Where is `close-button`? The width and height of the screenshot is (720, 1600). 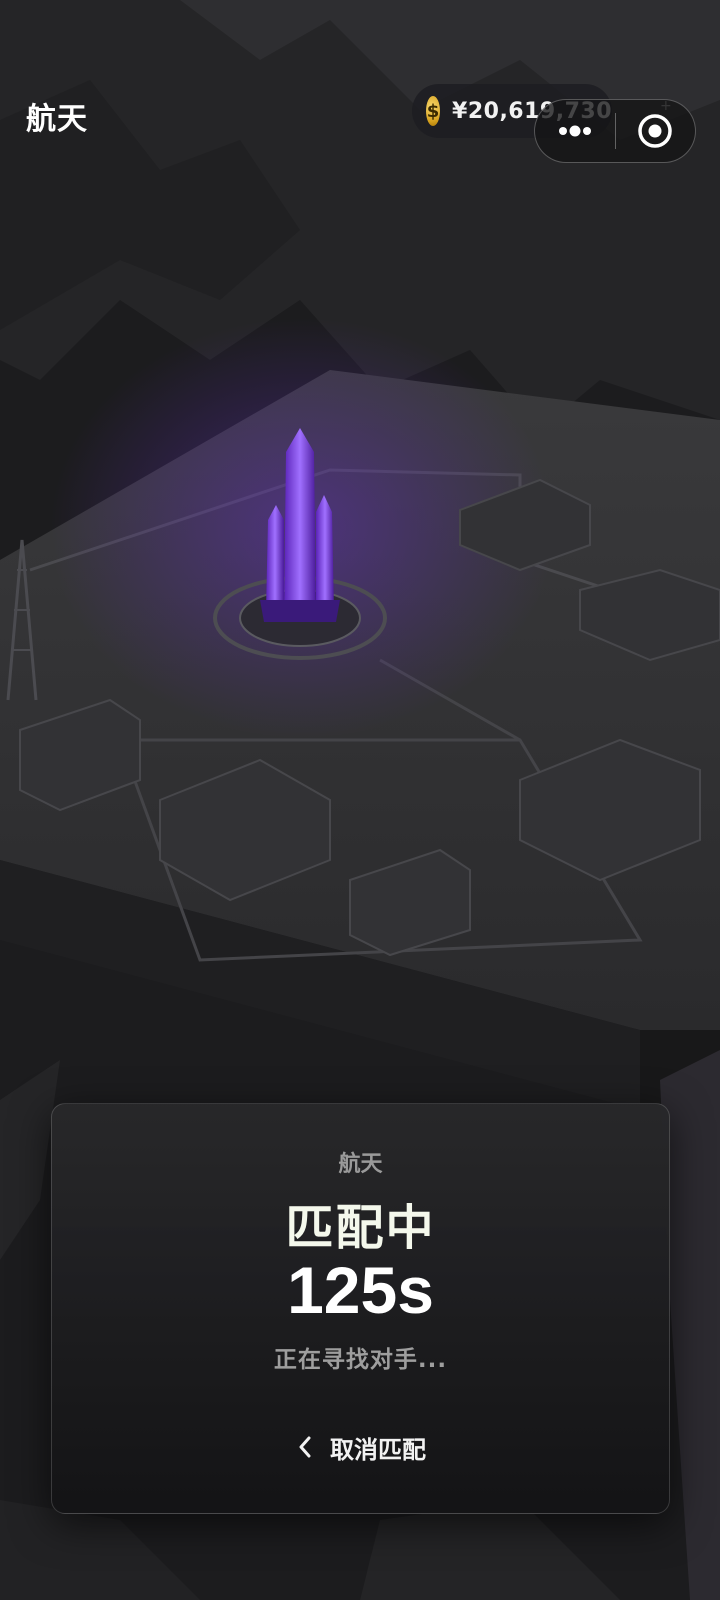 close-button is located at coordinates (656, 131).